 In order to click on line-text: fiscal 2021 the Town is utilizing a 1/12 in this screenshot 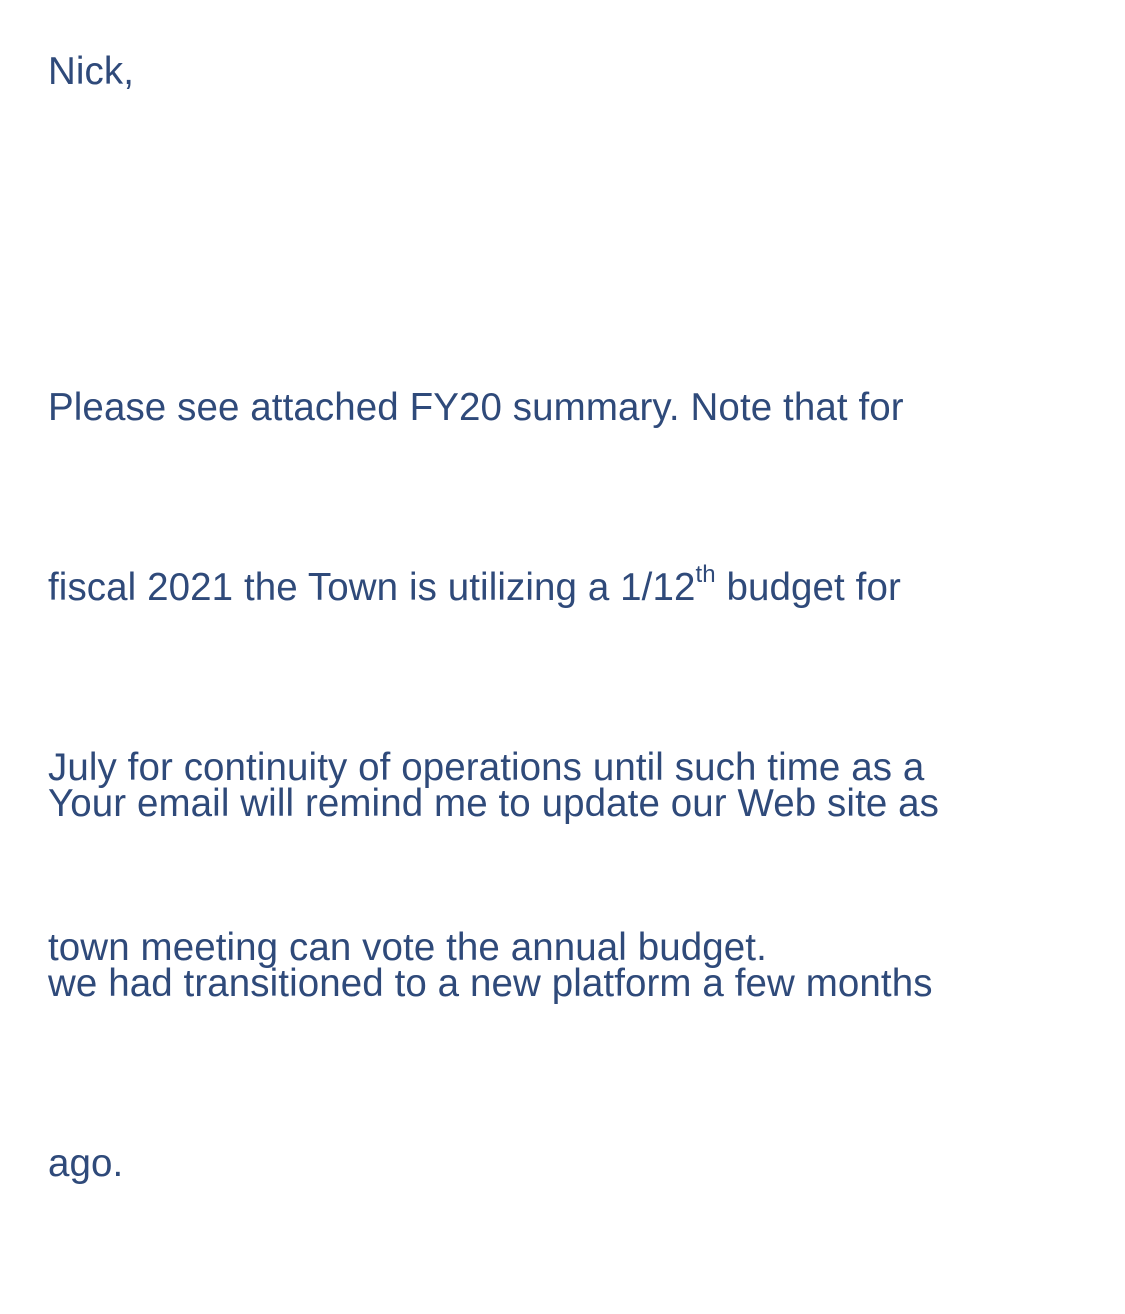, I will do `click(372, 587)`.